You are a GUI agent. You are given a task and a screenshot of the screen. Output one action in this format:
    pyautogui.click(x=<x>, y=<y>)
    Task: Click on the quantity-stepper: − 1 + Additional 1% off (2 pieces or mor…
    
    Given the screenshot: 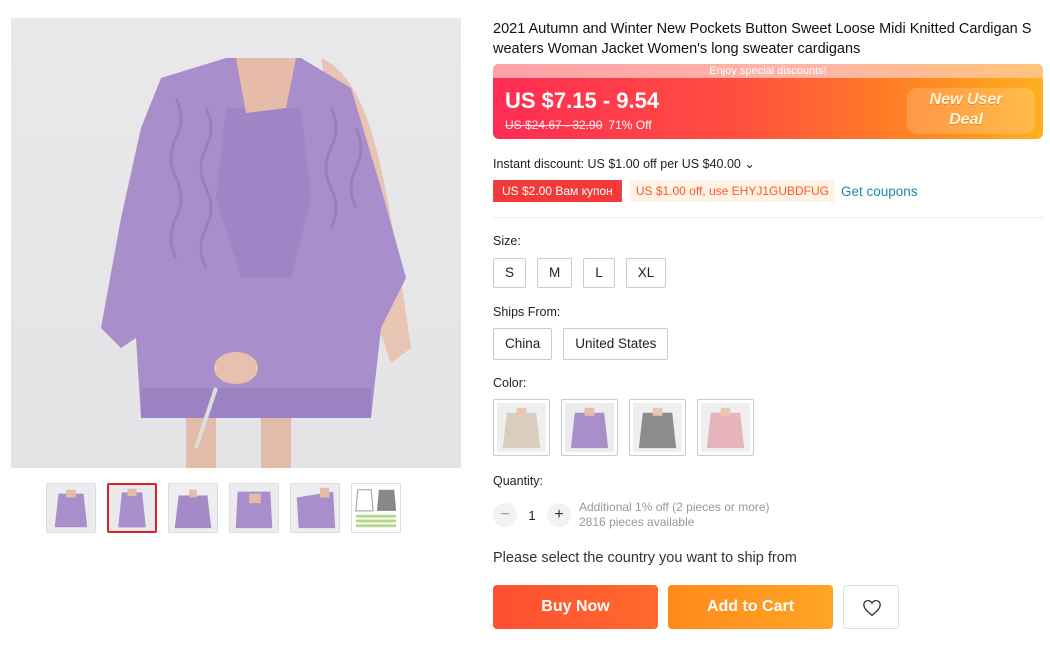 What is the action you would take?
    pyautogui.click(x=631, y=515)
    